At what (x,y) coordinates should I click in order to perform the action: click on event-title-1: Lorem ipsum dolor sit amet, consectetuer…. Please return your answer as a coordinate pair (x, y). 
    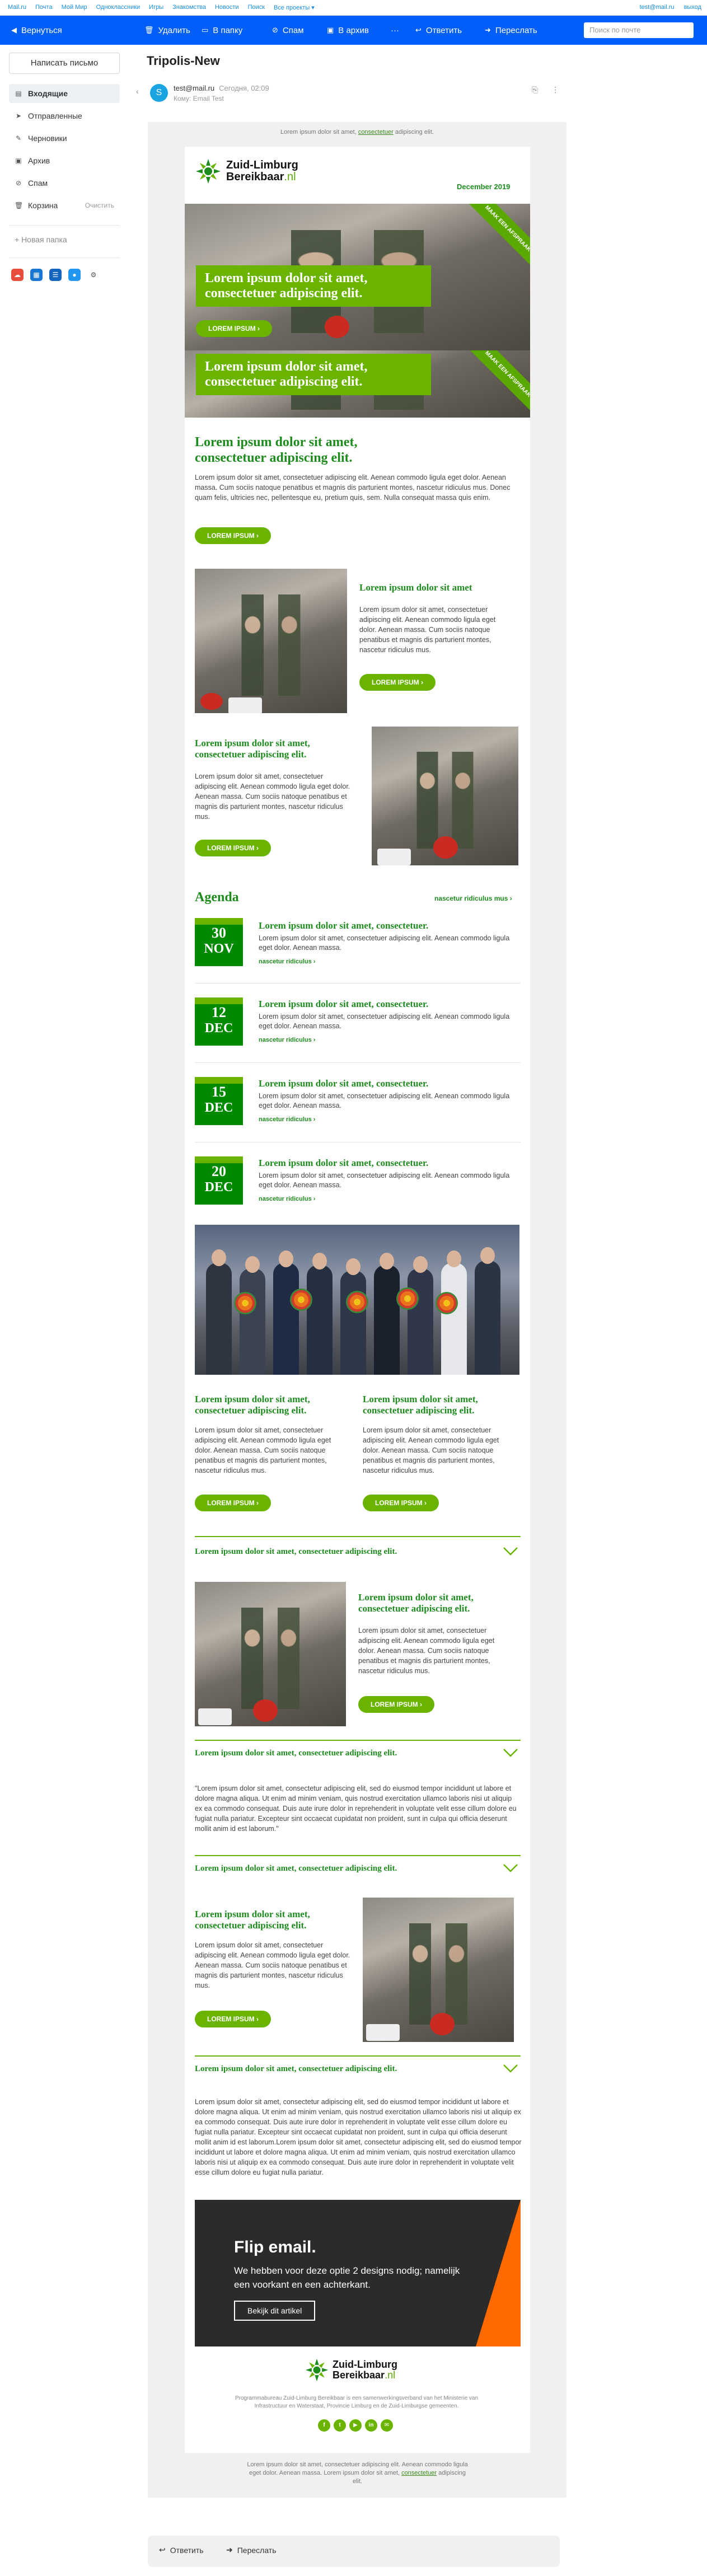
    Looking at the image, I should click on (344, 926).